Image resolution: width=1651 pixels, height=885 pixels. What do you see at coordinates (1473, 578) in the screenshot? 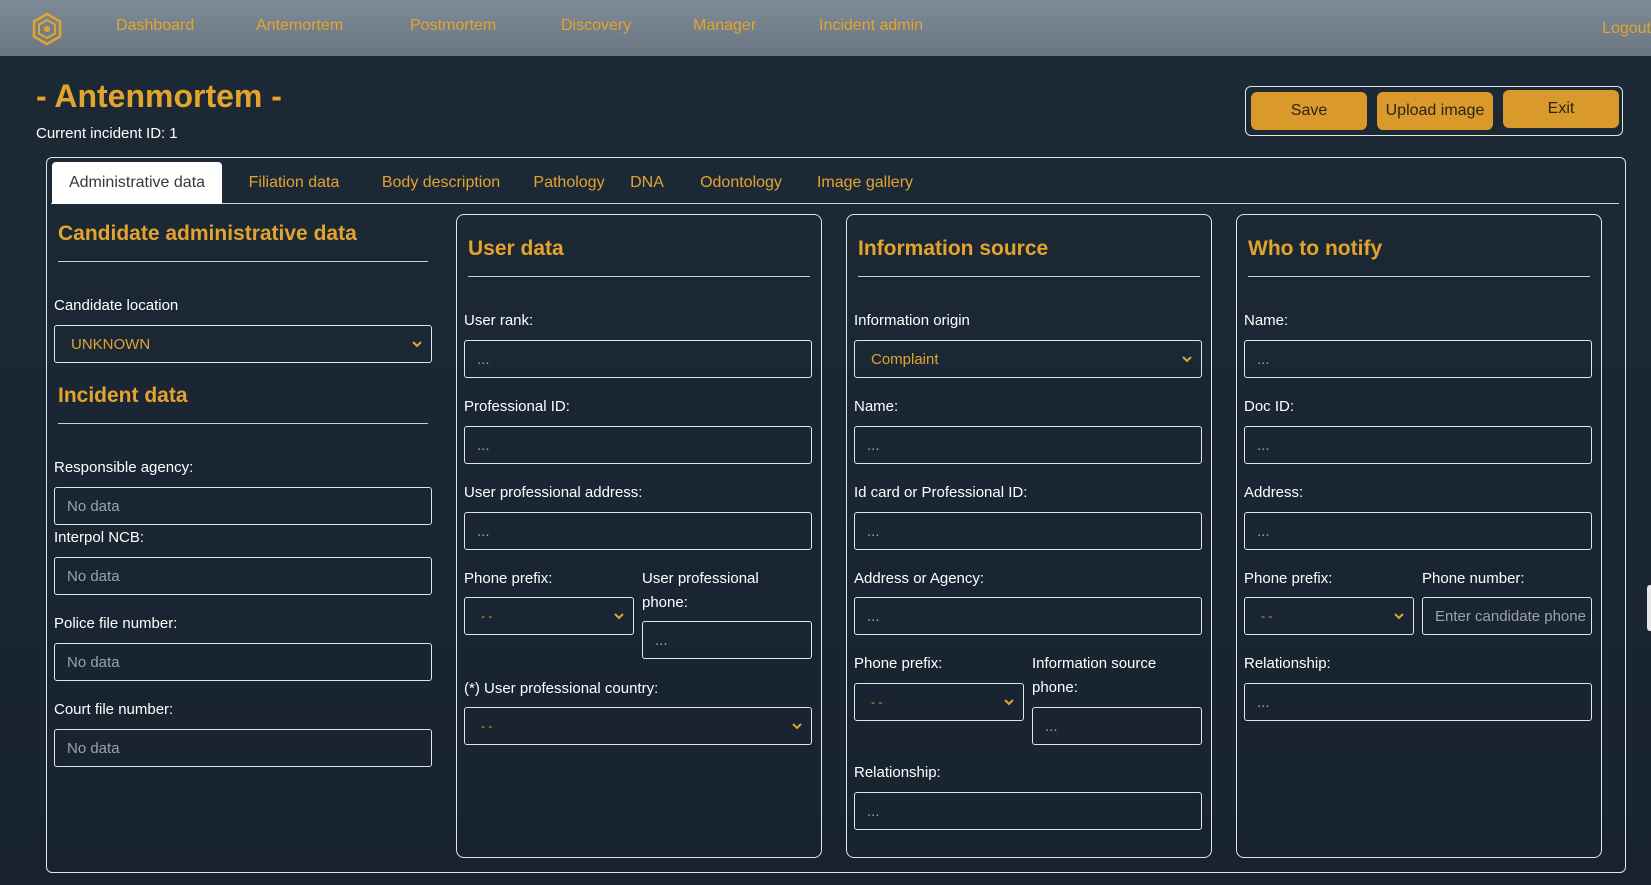
I see `notify-phone-label: Phone number:` at bounding box center [1473, 578].